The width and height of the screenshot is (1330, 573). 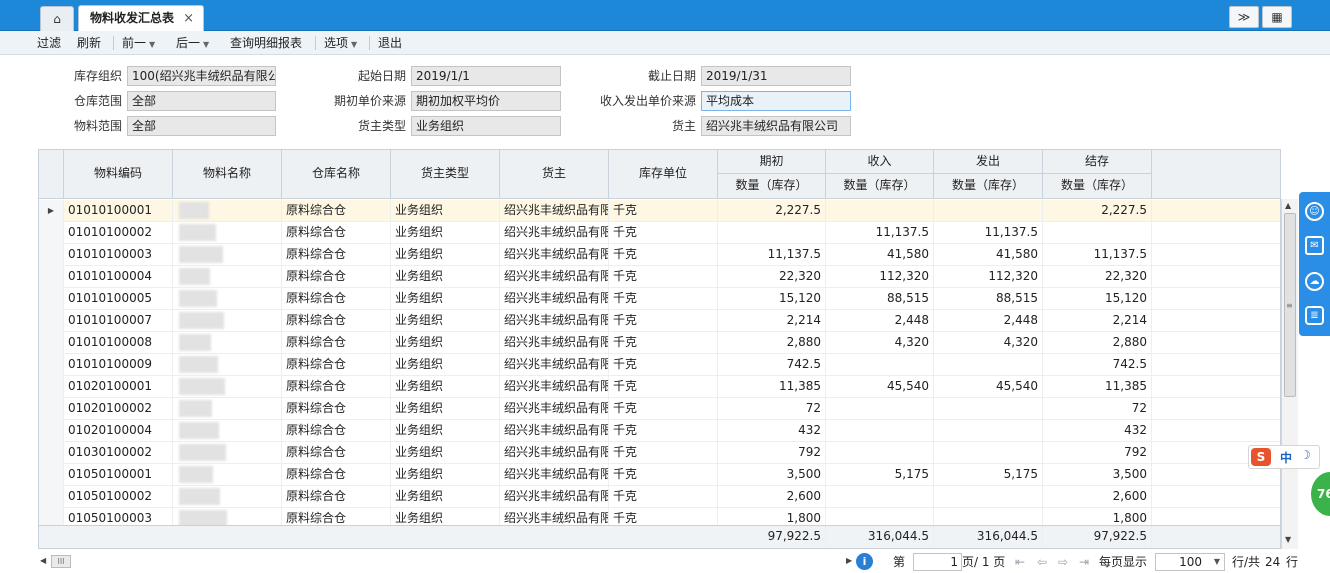 I want to click on scroll-down-icon: ▼, so click(x=1288, y=539).